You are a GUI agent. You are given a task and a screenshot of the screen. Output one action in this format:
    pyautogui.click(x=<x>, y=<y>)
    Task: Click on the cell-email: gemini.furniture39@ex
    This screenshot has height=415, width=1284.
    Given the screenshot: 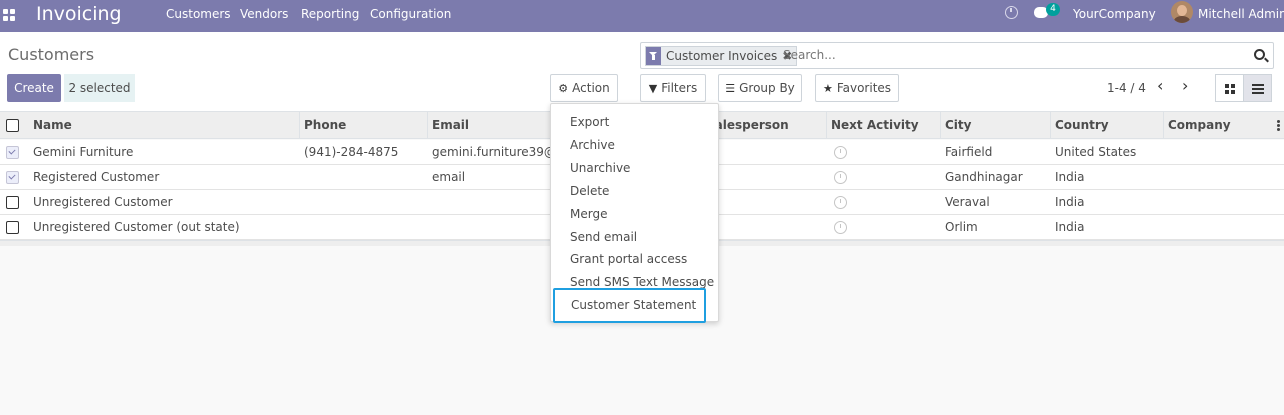 What is the action you would take?
    pyautogui.click(x=491, y=152)
    